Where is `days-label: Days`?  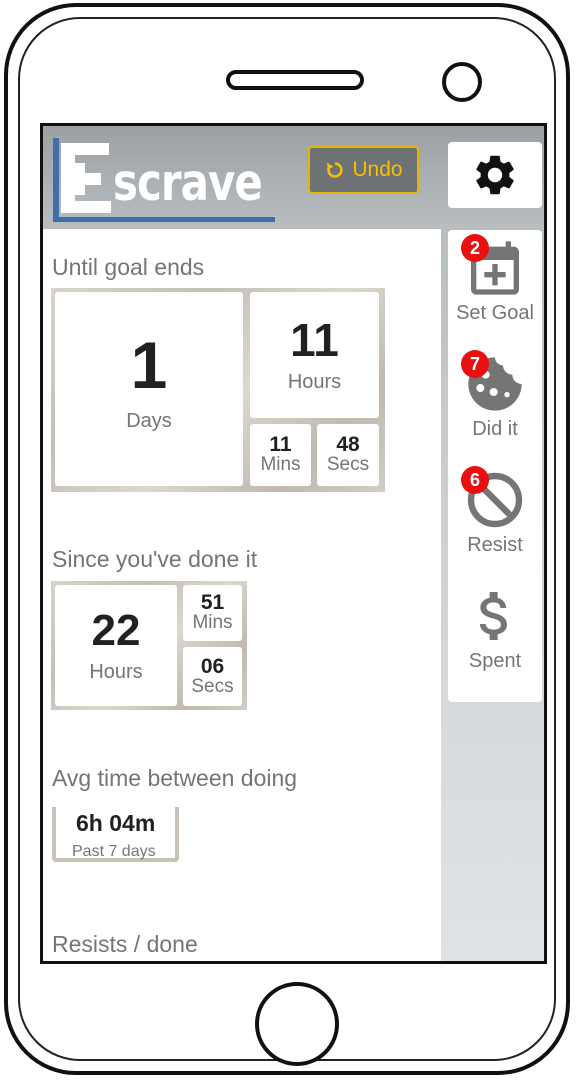 days-label: Days is located at coordinates (149, 421).